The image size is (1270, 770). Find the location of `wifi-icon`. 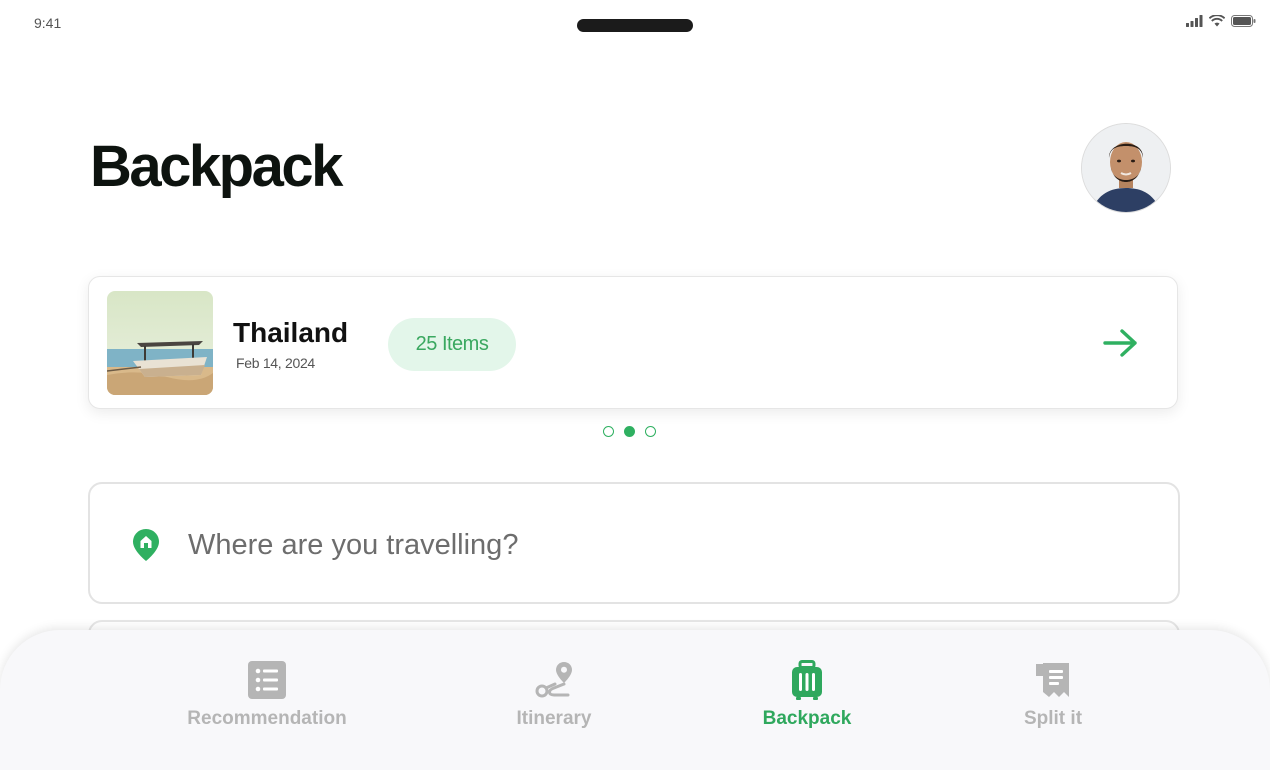

wifi-icon is located at coordinates (1217, 21).